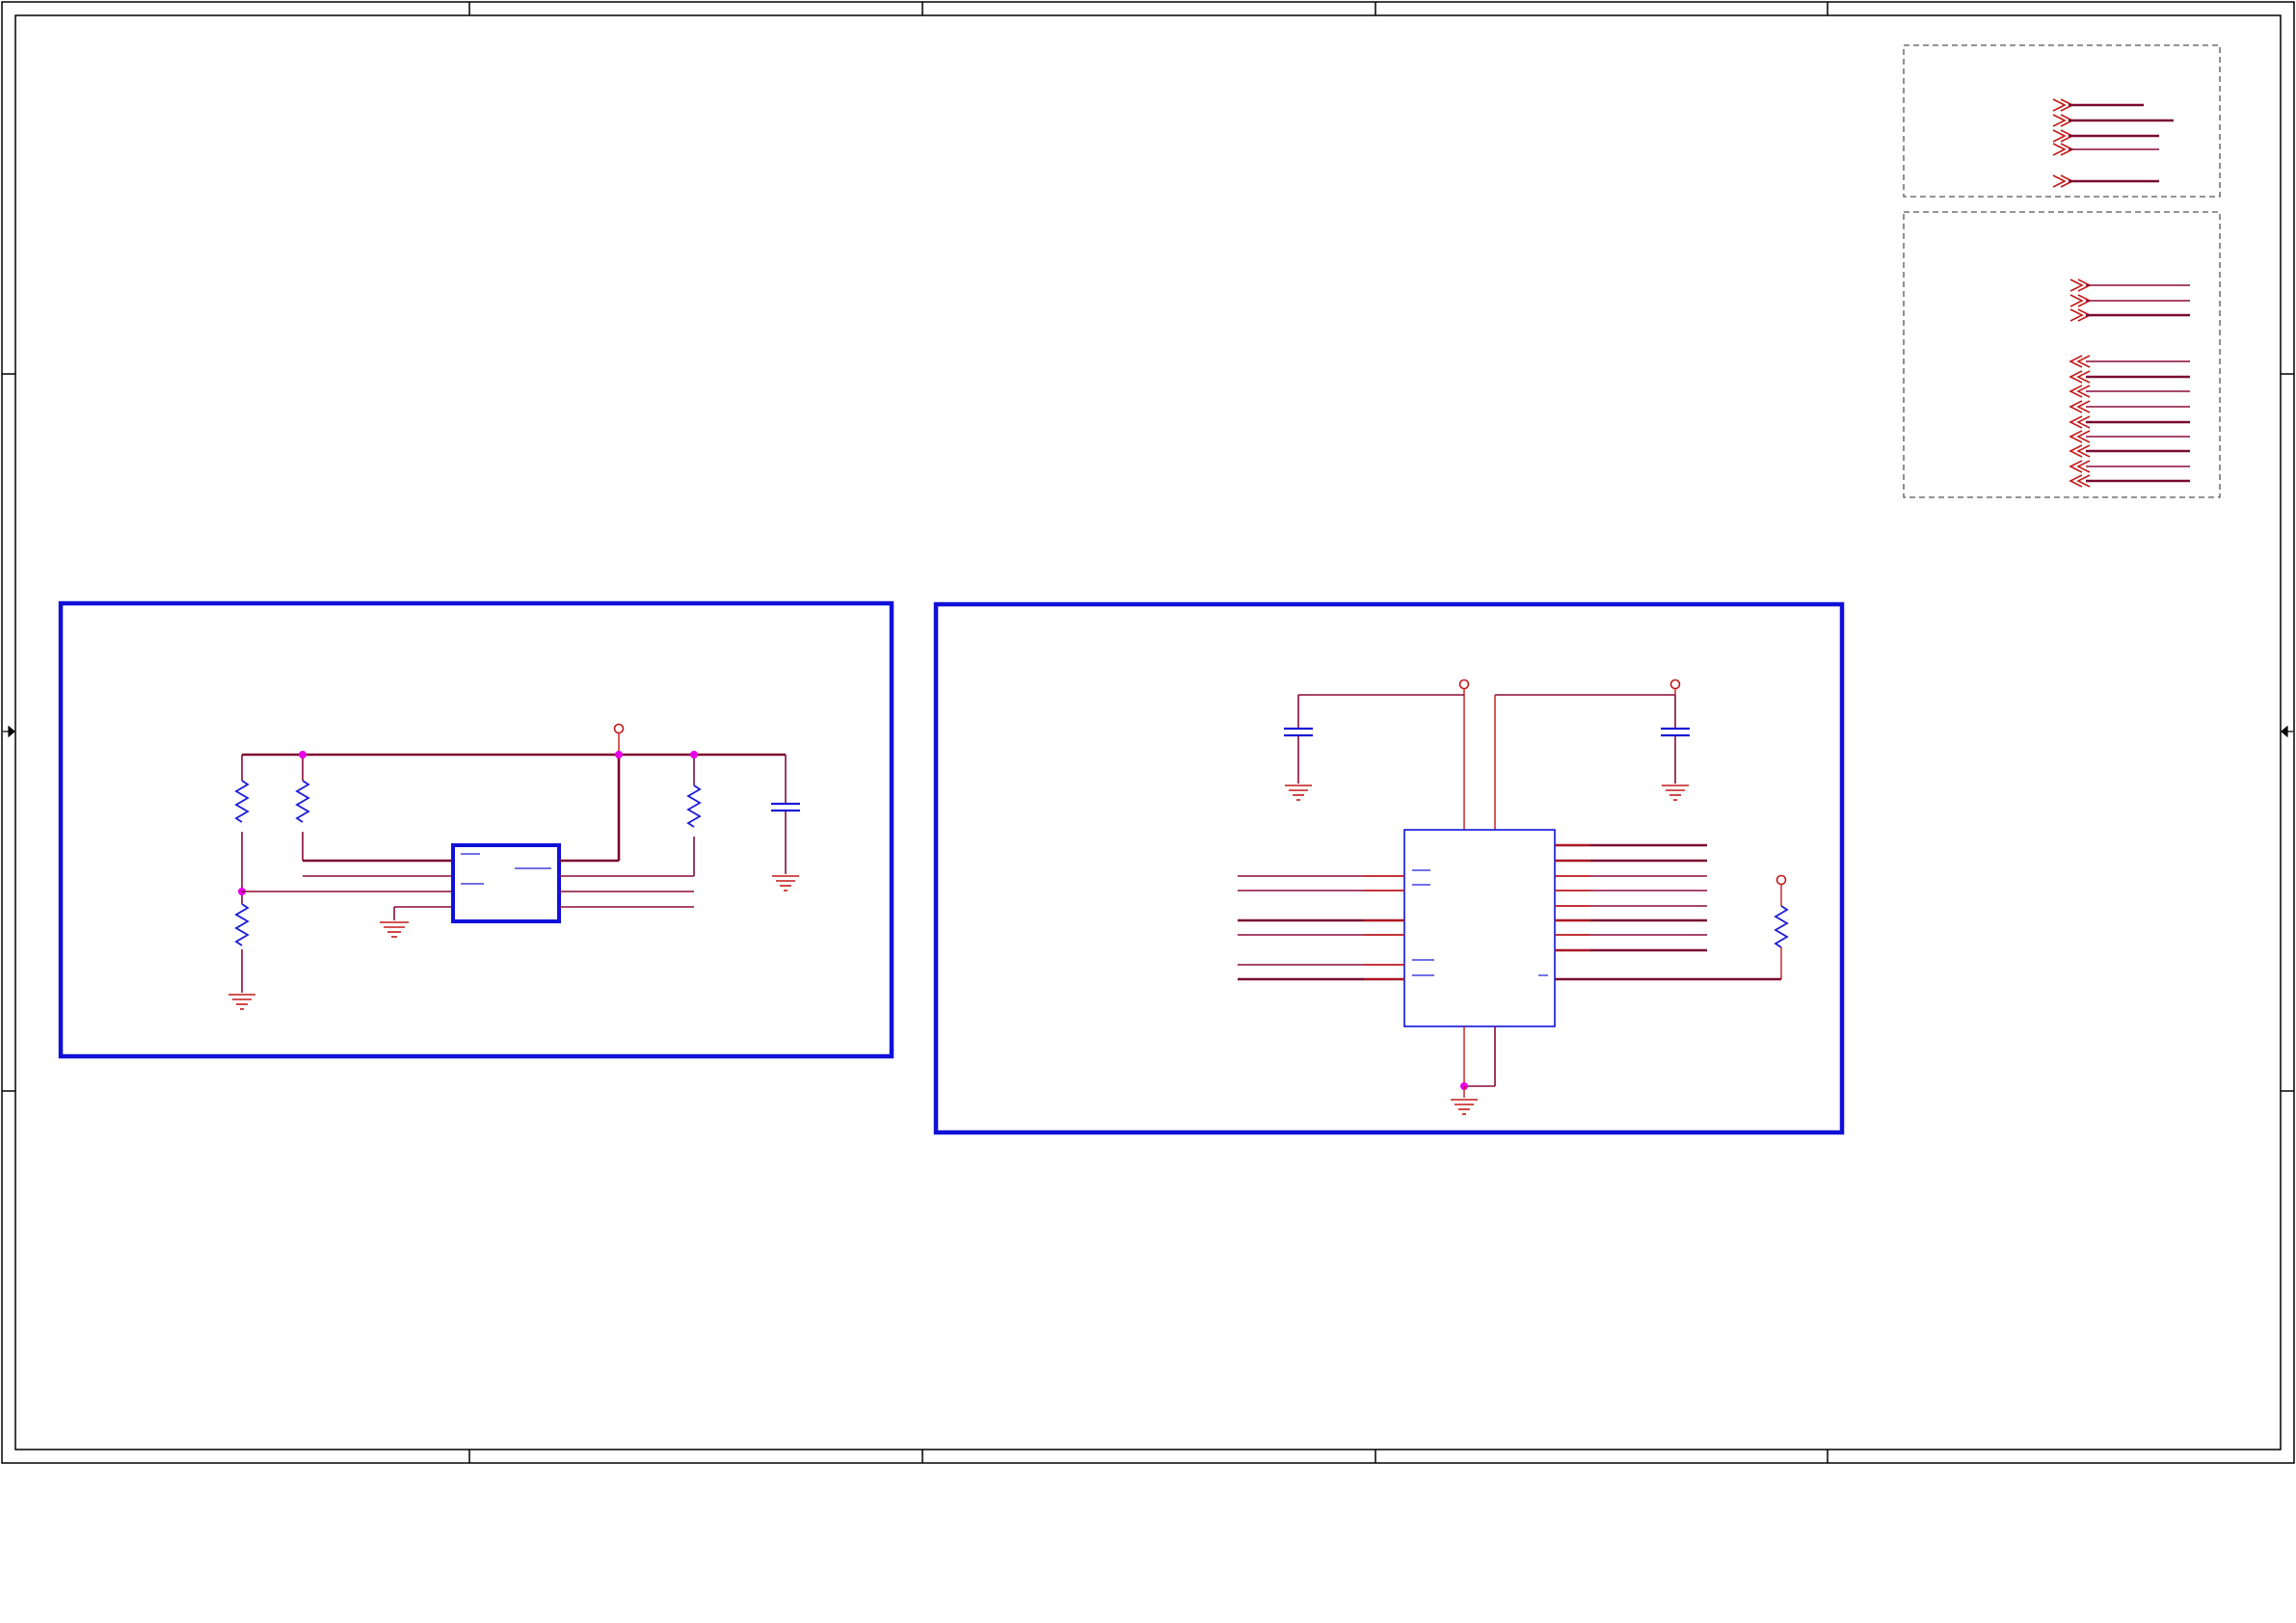 Image resolution: width=2296 pixels, height=1623 pixels. What do you see at coordinates (785, 814) in the screenshot?
I see `capacitor-c1` at bounding box center [785, 814].